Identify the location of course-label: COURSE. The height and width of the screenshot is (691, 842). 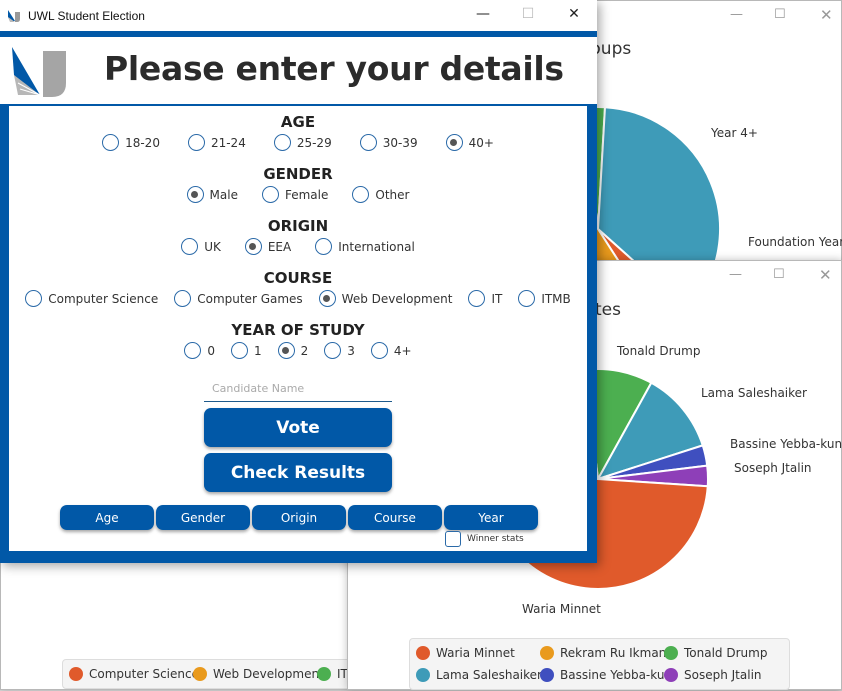
(298, 278).